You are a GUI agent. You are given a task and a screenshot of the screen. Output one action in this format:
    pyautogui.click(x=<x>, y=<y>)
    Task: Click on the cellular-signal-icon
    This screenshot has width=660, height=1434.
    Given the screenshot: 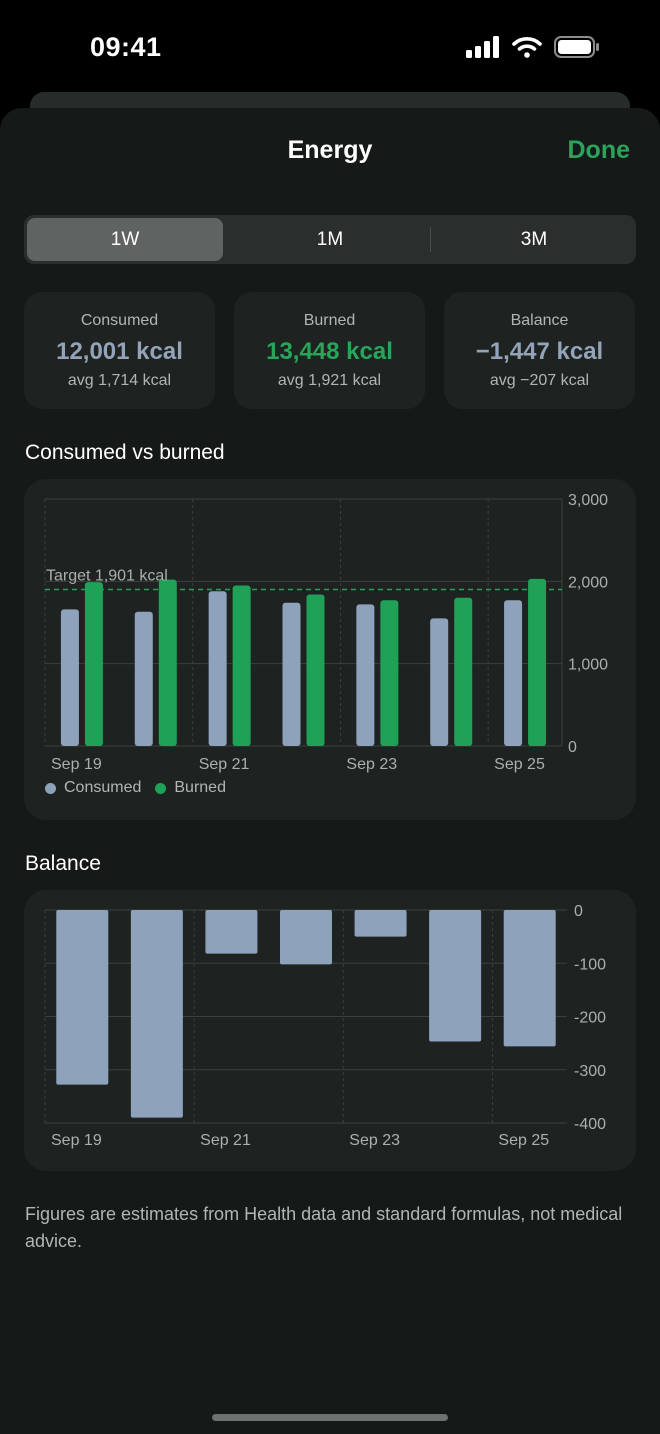 What is the action you would take?
    pyautogui.click(x=482, y=47)
    